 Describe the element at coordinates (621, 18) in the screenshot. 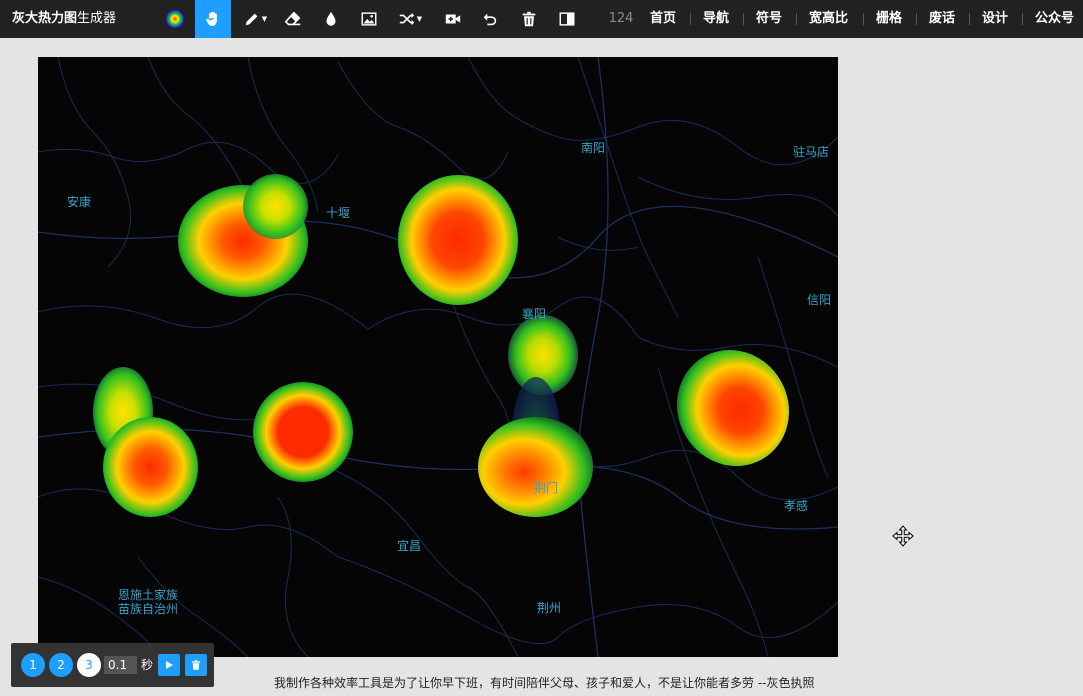

I see `point-count: 124` at that location.